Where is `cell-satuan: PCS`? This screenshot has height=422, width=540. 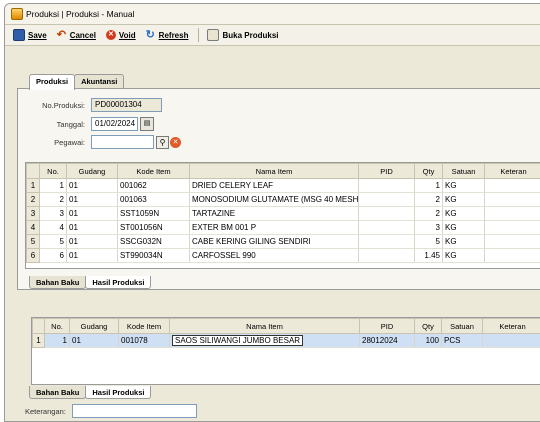
cell-satuan: PCS is located at coordinates (462, 341).